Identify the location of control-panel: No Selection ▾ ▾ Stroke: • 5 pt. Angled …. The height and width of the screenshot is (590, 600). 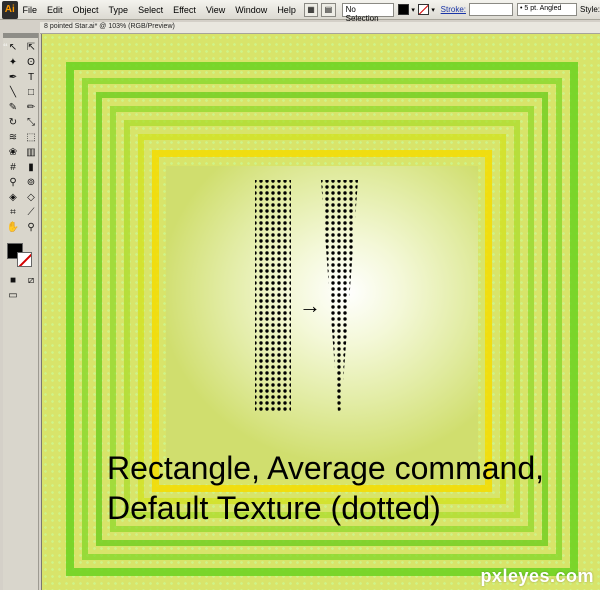
(470, 12).